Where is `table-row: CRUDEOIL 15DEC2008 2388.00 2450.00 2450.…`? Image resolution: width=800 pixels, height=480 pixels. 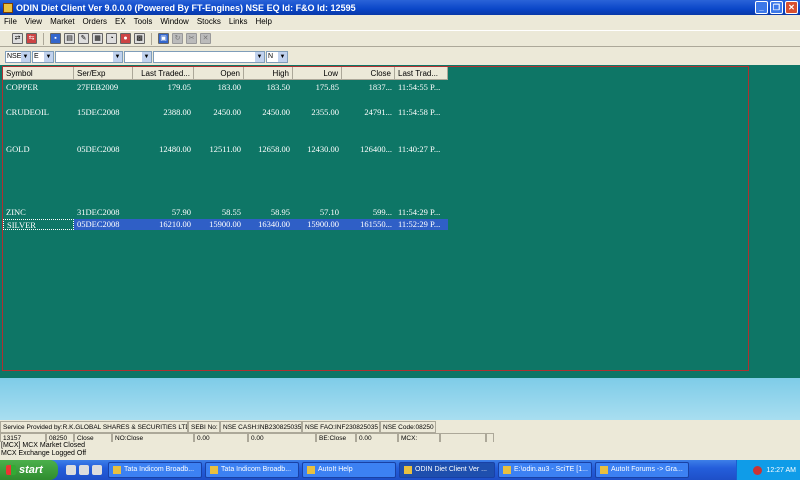
table-row: CRUDEOIL 15DEC2008 2388.00 2450.00 2450.… is located at coordinates (225, 112).